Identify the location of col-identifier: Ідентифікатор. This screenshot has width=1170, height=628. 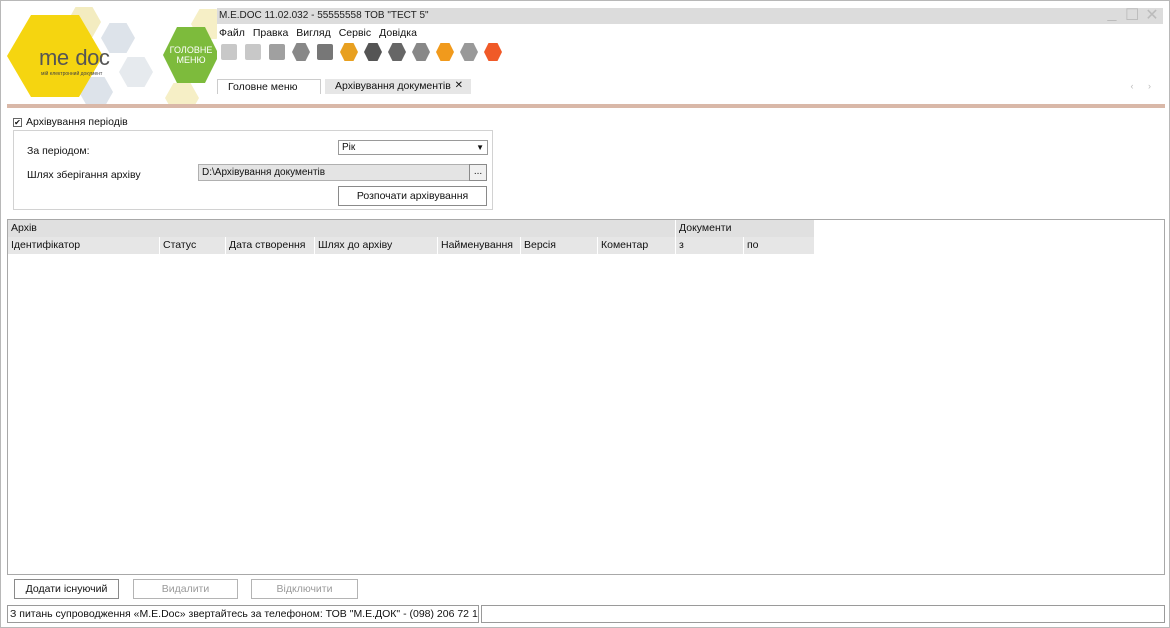
(84, 245).